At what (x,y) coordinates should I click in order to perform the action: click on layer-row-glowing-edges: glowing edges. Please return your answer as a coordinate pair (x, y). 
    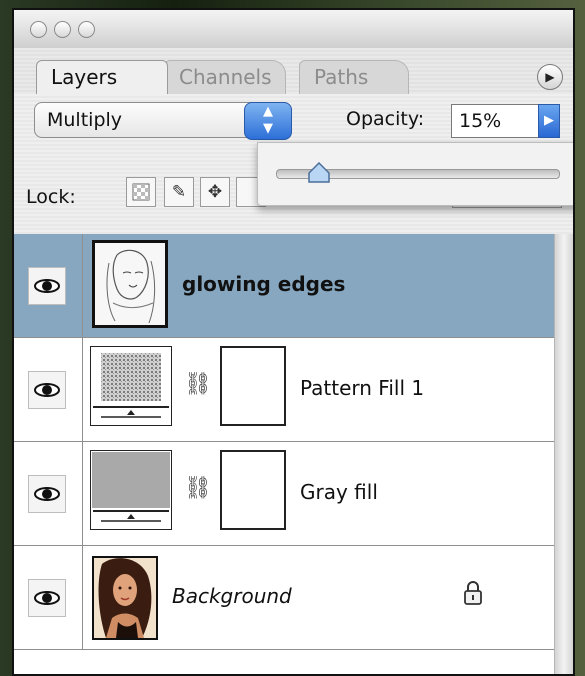
    Looking at the image, I should click on (284, 286).